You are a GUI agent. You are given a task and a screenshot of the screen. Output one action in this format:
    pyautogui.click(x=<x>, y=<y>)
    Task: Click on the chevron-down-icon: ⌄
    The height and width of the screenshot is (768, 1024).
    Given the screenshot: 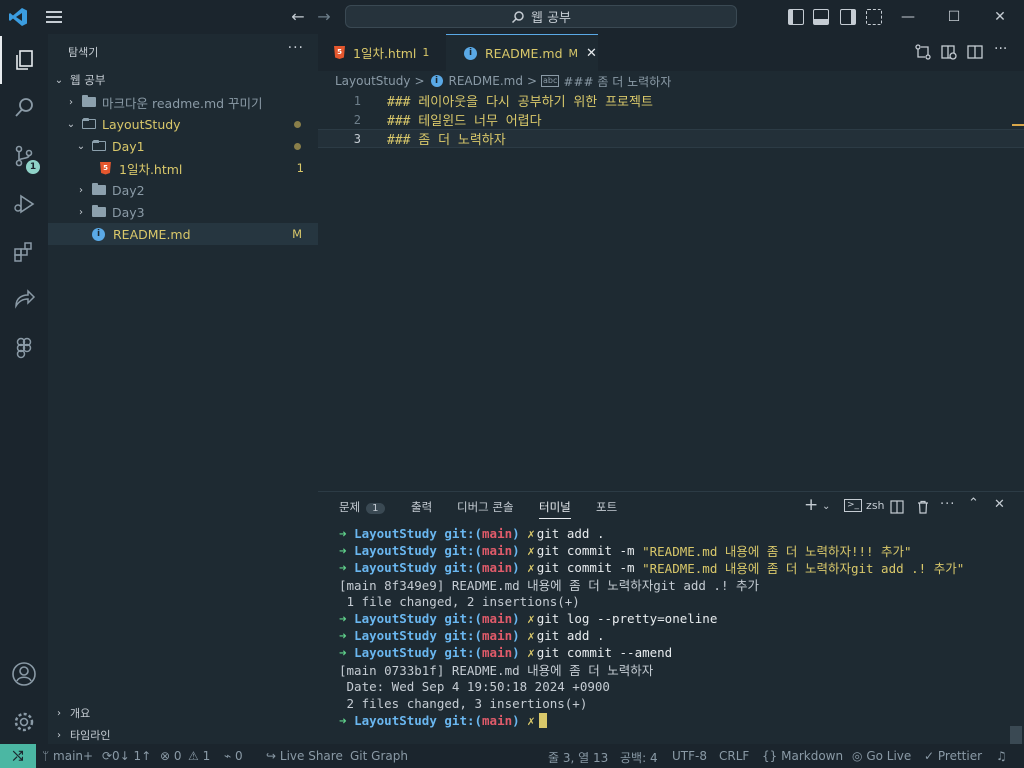 What is the action you would take?
    pyautogui.click(x=826, y=506)
    